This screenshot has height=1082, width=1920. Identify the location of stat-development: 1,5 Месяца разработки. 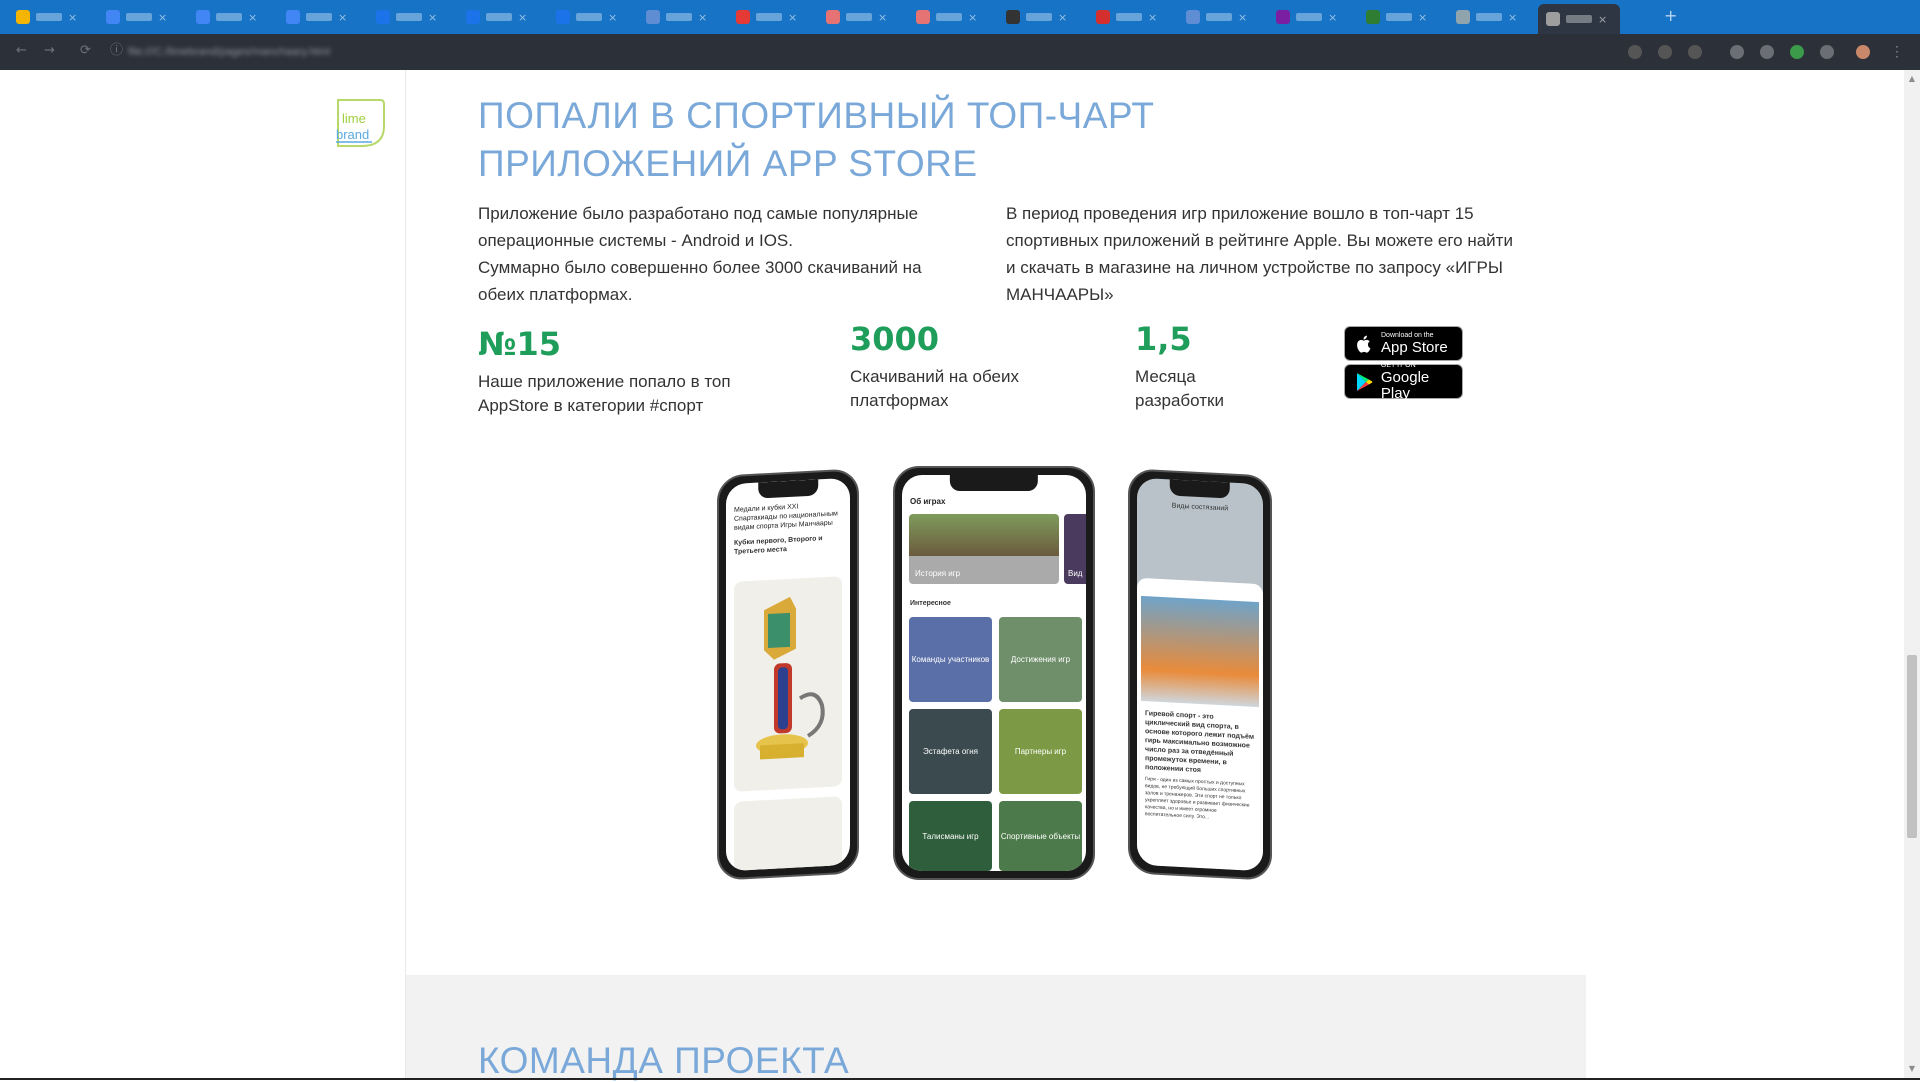
(1210, 366).